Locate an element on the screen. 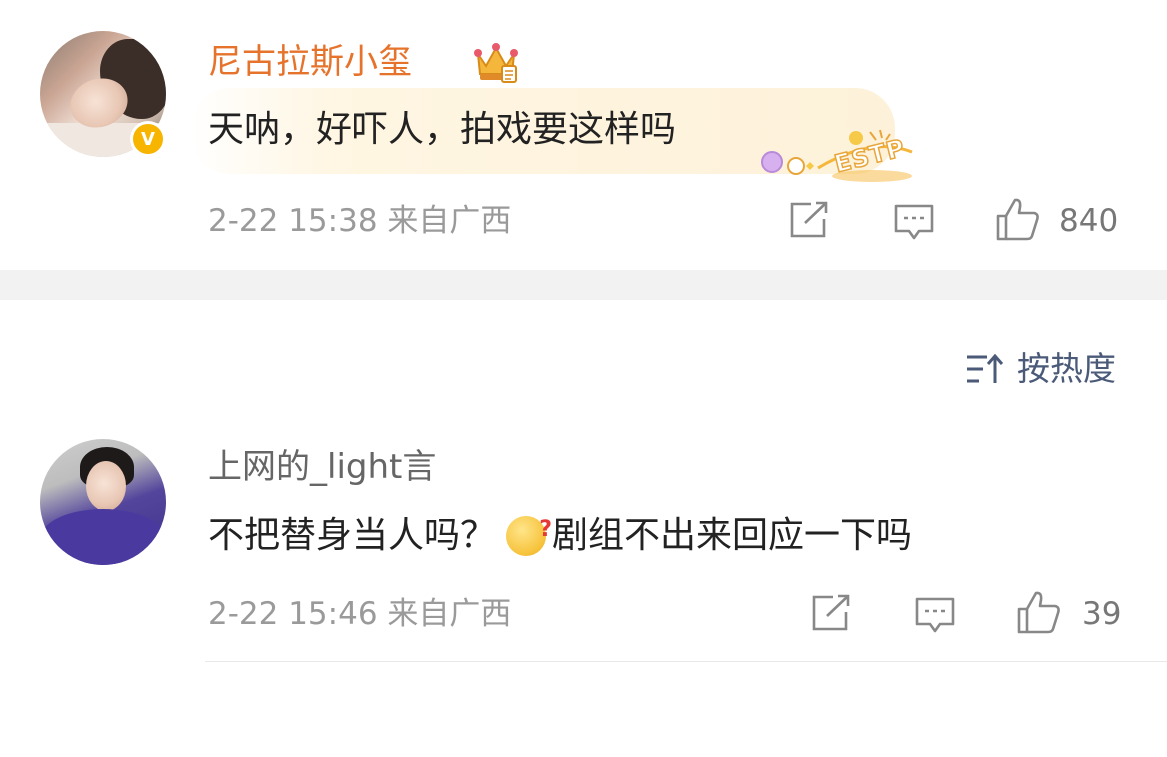 Image resolution: width=1167 pixels, height=757 pixels. comment-meta: 2-22 15:38 来自广西 is located at coordinates (360, 221).